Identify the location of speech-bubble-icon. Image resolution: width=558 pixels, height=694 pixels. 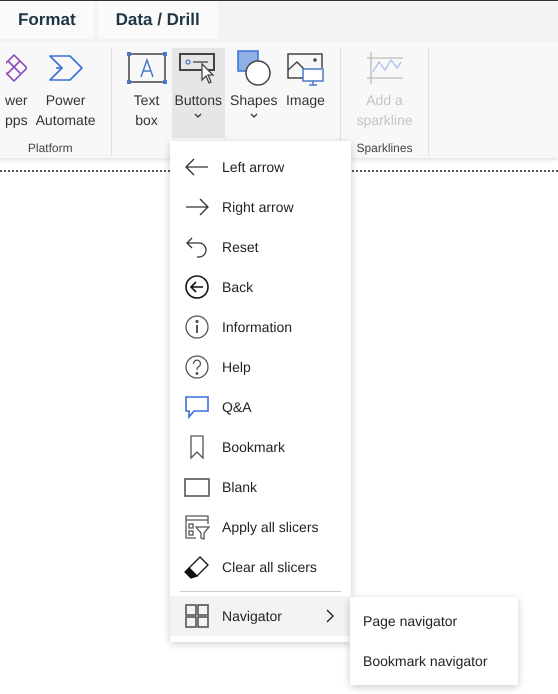
(197, 407).